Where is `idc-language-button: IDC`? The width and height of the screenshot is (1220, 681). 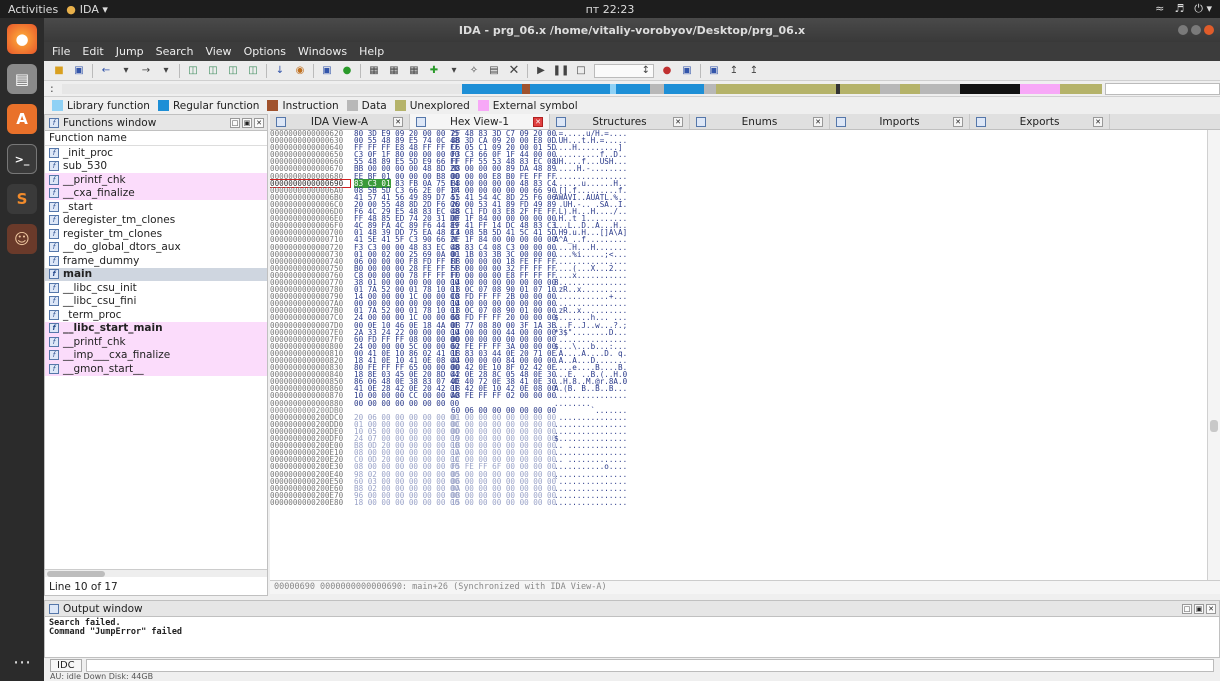
idc-language-button: IDC is located at coordinates (66, 665).